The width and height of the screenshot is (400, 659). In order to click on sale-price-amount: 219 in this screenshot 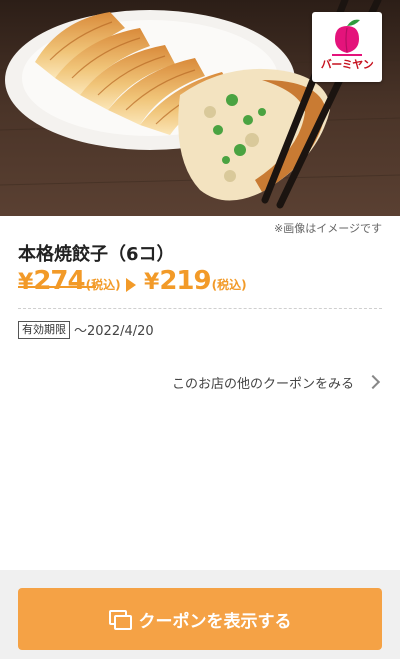, I will do `click(185, 281)`.